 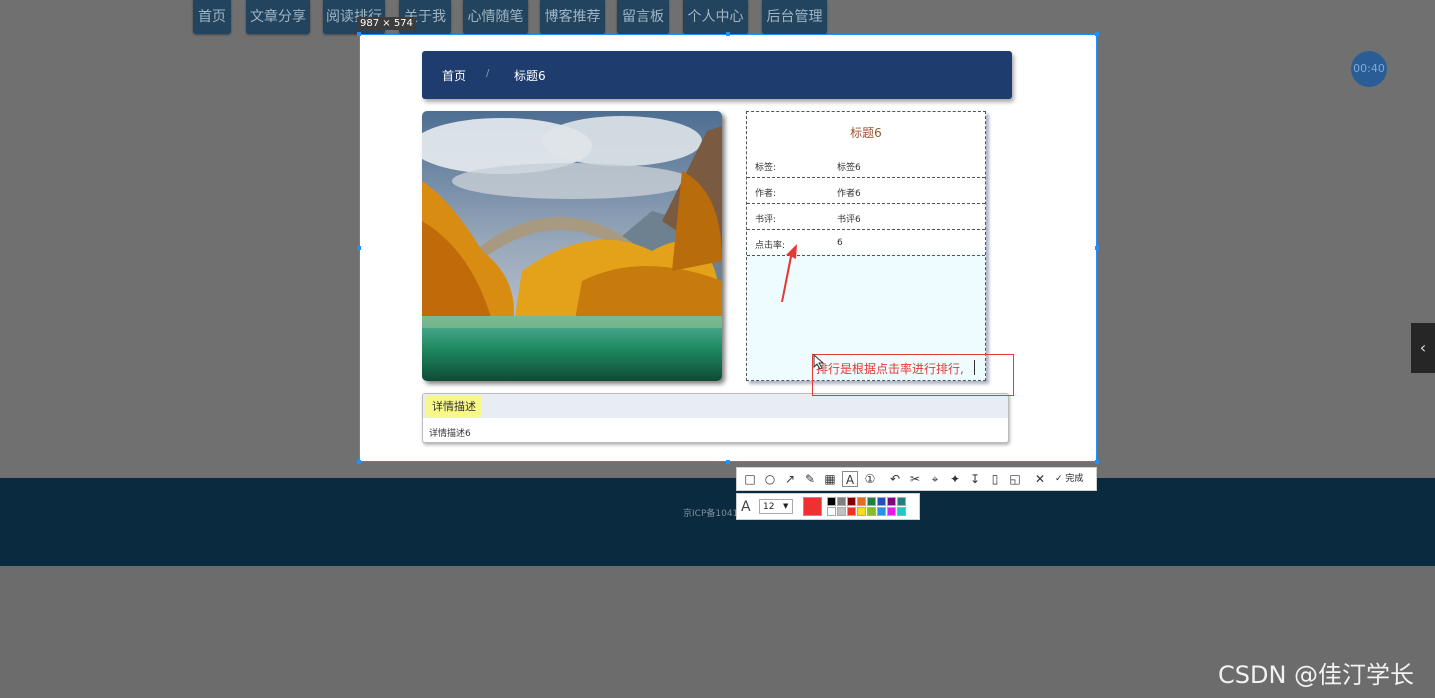 I want to click on current-color-swatch, so click(x=812, y=506).